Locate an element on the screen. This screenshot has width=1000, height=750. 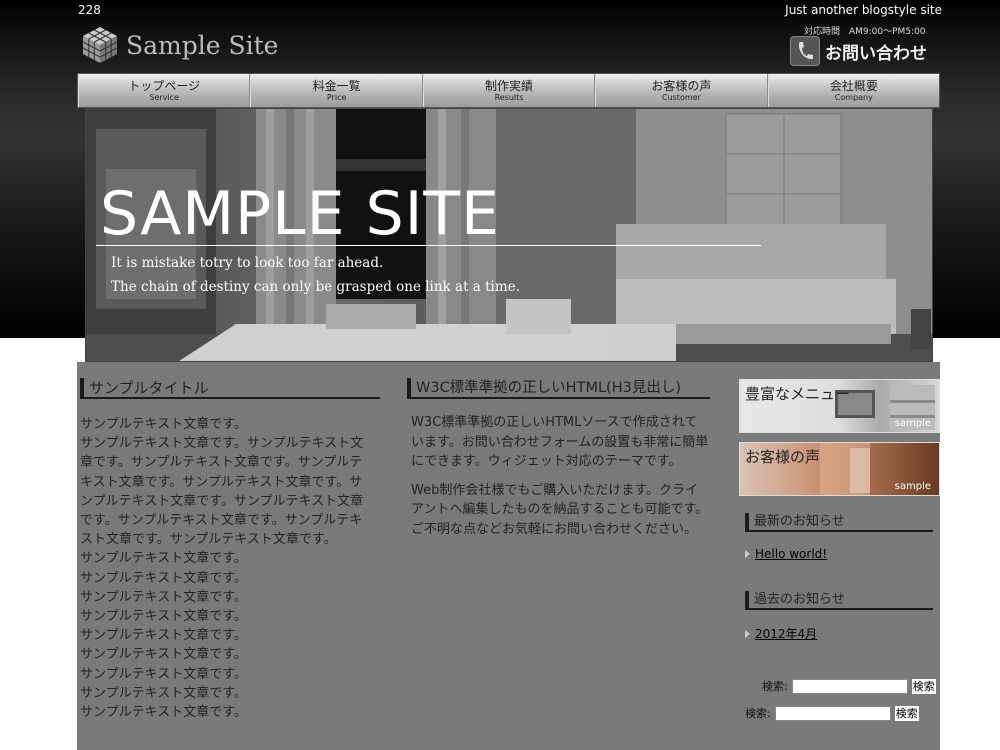
text-line: ンプルテキスト文章です。サンプルテキスト文章 is located at coordinates (222, 501).